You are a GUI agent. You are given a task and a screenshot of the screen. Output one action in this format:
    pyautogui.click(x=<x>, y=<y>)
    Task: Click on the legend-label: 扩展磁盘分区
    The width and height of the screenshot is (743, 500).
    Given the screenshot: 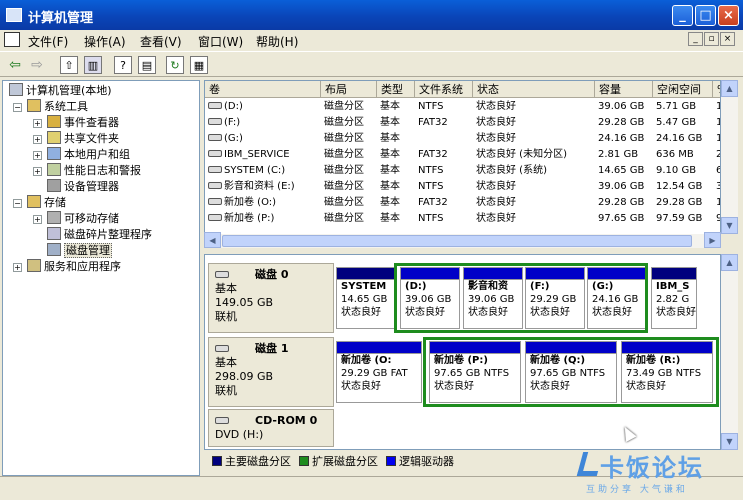 What is the action you would take?
    pyautogui.click(x=345, y=461)
    